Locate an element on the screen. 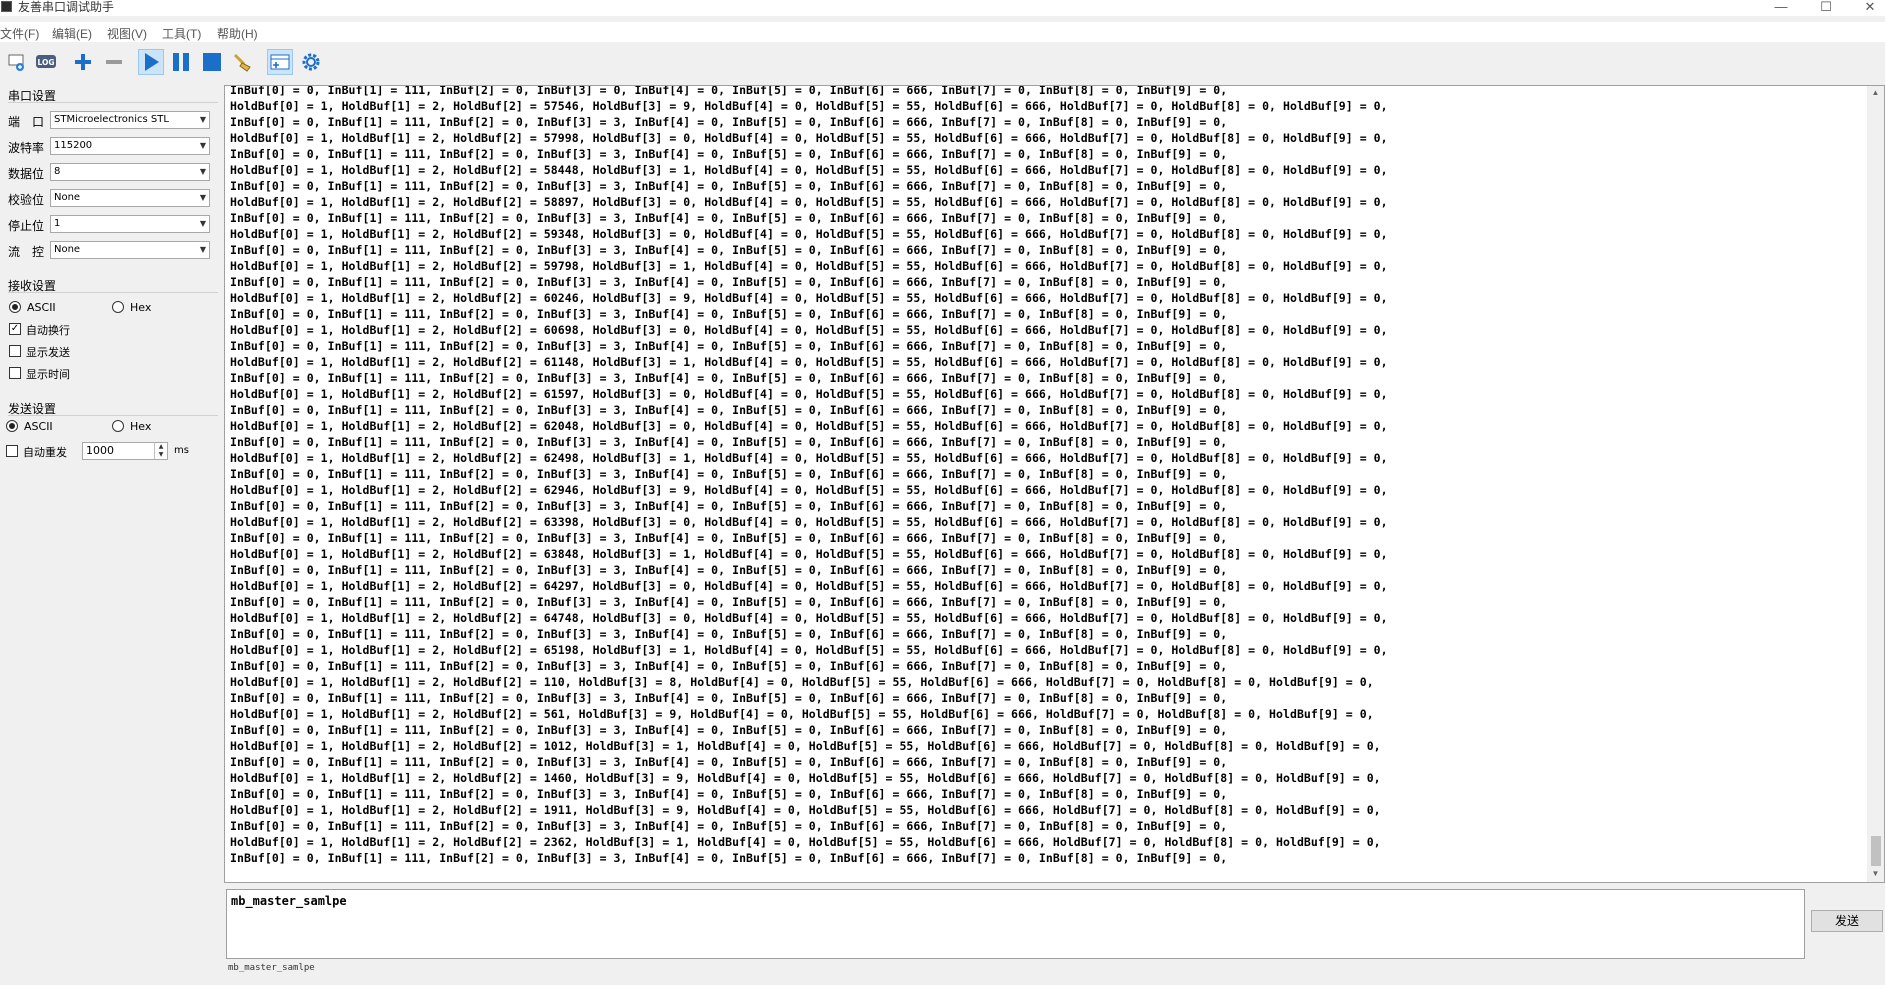 This screenshot has height=985, width=1885. clear-button is located at coordinates (243, 62).